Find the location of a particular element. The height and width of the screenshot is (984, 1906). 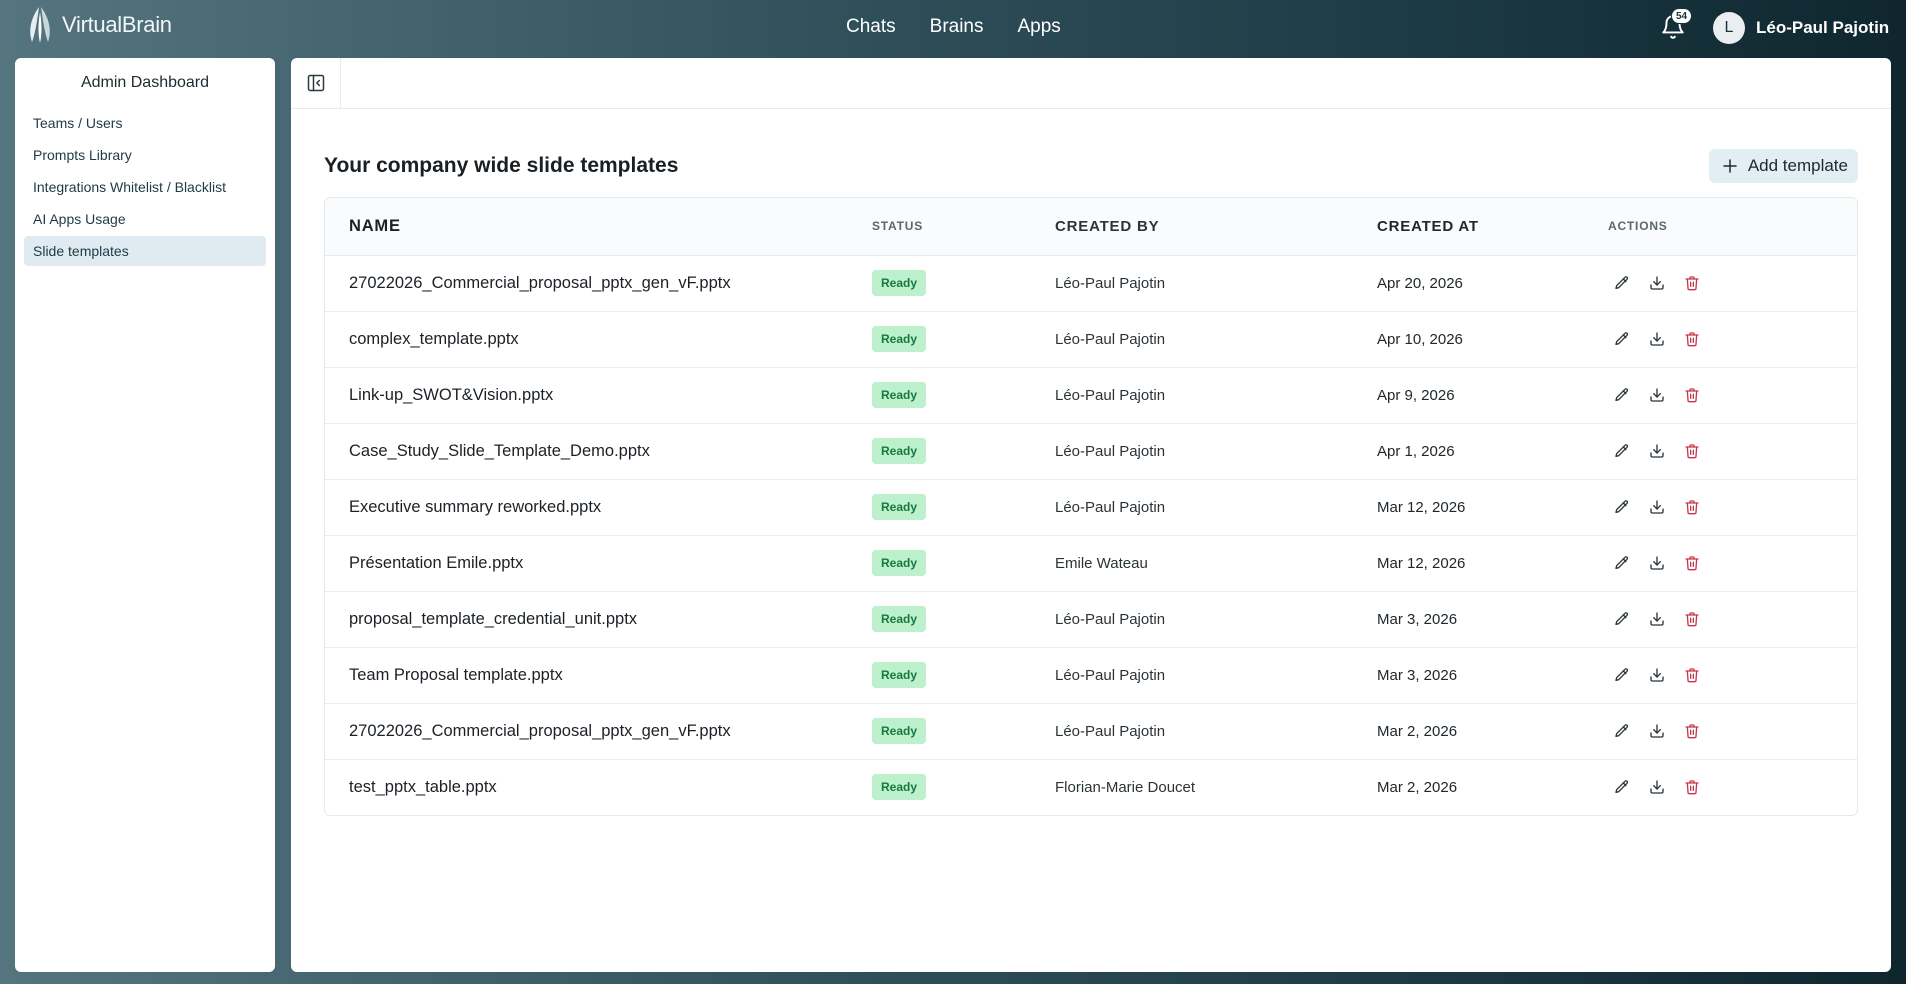

column-header-status: STATUS is located at coordinates (963, 227).